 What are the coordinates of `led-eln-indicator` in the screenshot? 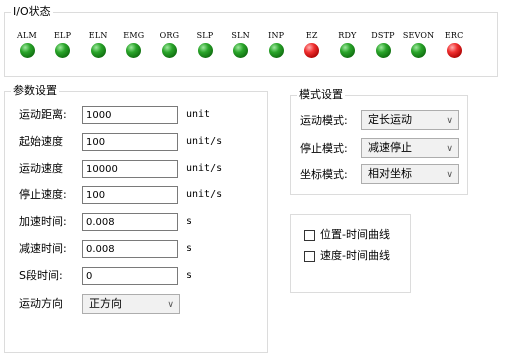 It's located at (98, 50).